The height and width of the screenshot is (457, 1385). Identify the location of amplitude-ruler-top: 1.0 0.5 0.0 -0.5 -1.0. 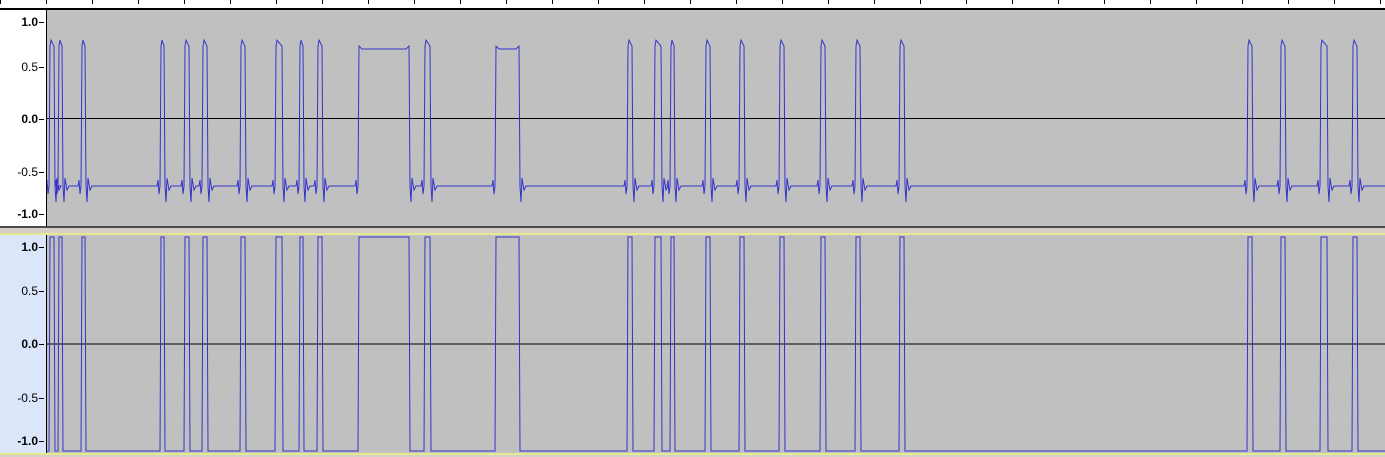
(23, 118).